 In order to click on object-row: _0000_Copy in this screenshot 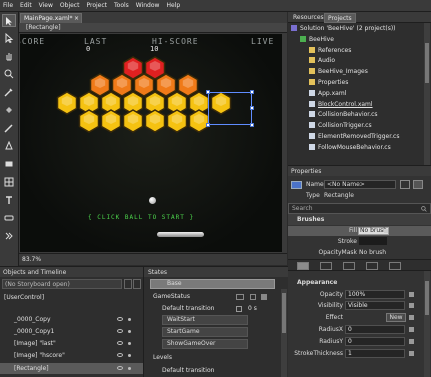, I will do `click(71, 319)`.